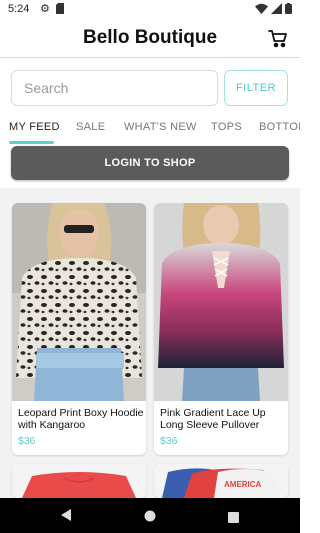  Describe the element at coordinates (261, 10) in the screenshot. I see `wifi-icon` at that location.